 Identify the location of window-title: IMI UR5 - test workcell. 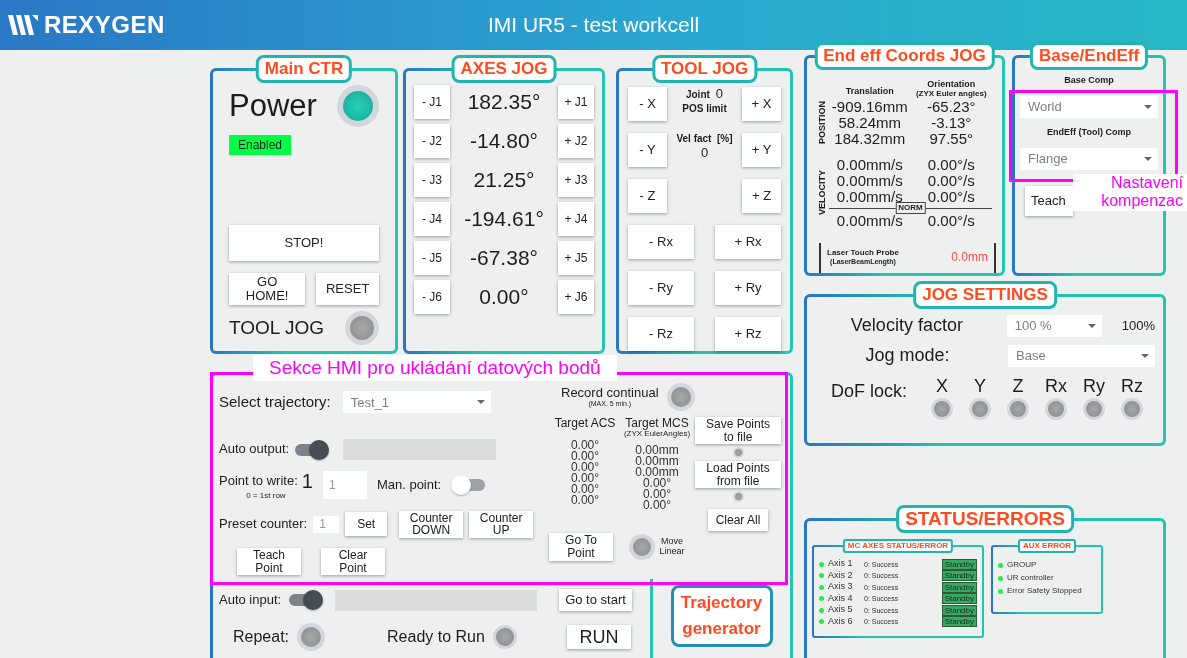
(593, 25).